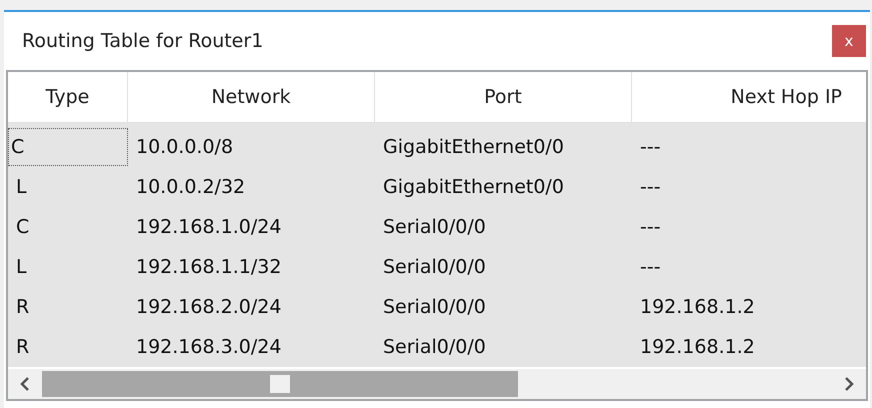  Describe the element at coordinates (849, 41) in the screenshot. I see `close-button: x` at that location.